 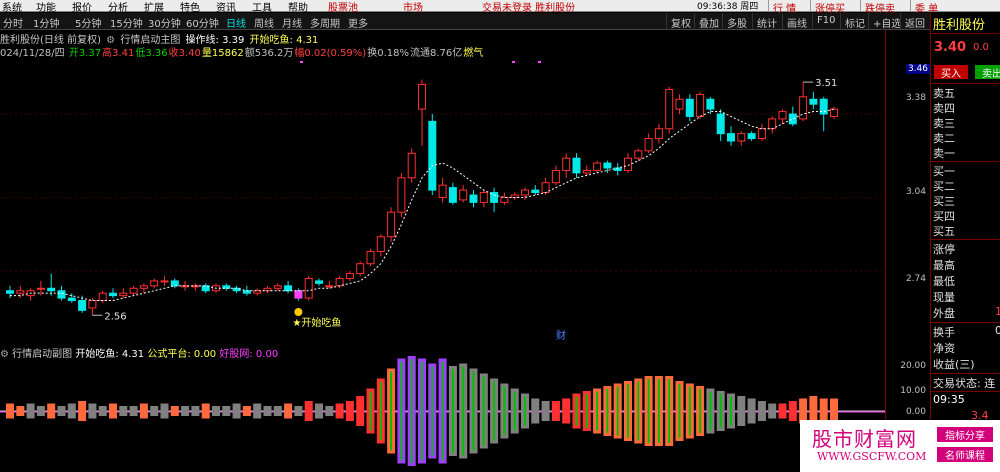 What do you see at coordinates (325, 22) in the screenshot?
I see `tab-period-multi: 多周期` at bounding box center [325, 22].